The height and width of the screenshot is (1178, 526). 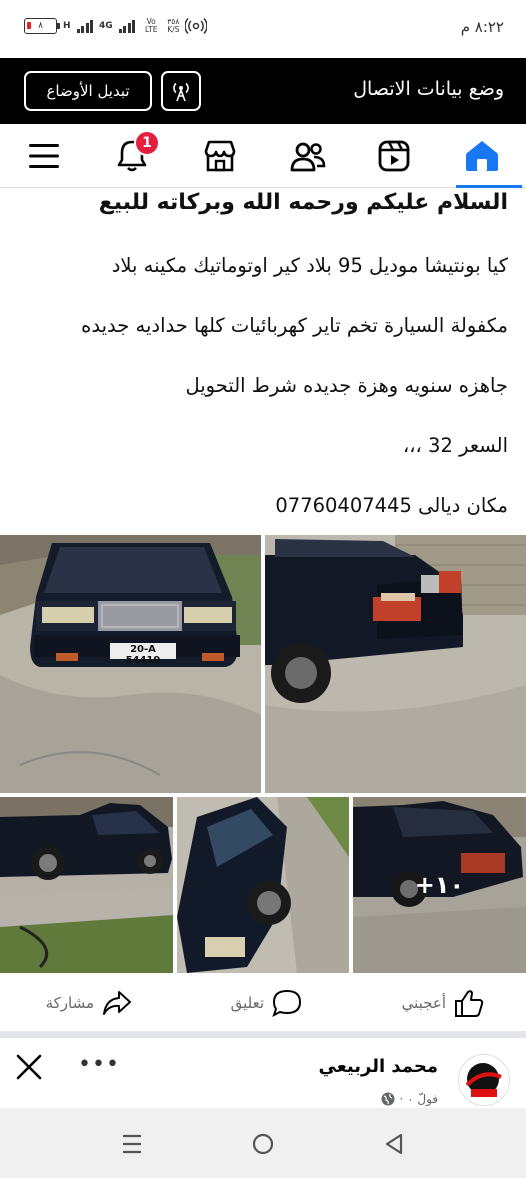 I want to click on marketplace-icon, so click(x=220, y=156).